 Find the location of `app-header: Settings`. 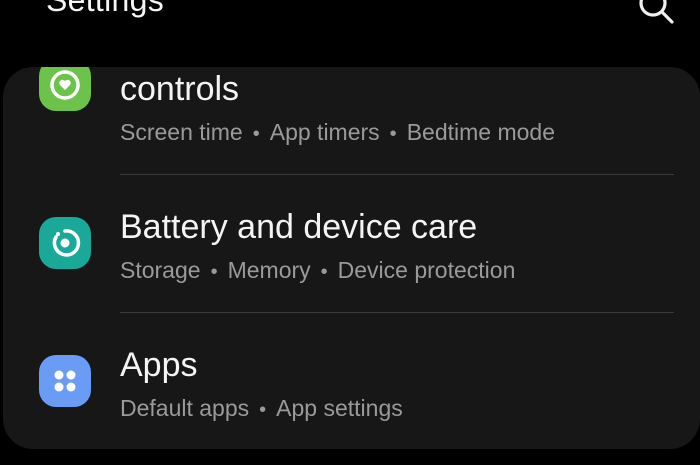

app-header: Settings is located at coordinates (350, 30).